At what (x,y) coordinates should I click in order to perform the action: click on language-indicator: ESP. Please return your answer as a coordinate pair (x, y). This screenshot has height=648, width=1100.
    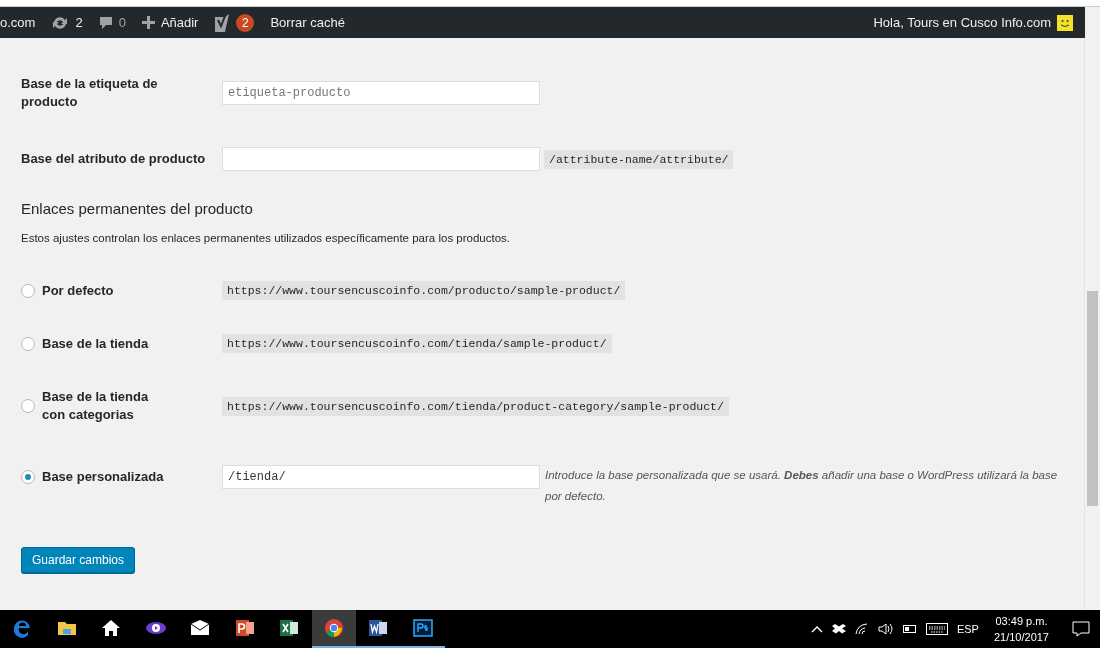
    Looking at the image, I should click on (967, 629).